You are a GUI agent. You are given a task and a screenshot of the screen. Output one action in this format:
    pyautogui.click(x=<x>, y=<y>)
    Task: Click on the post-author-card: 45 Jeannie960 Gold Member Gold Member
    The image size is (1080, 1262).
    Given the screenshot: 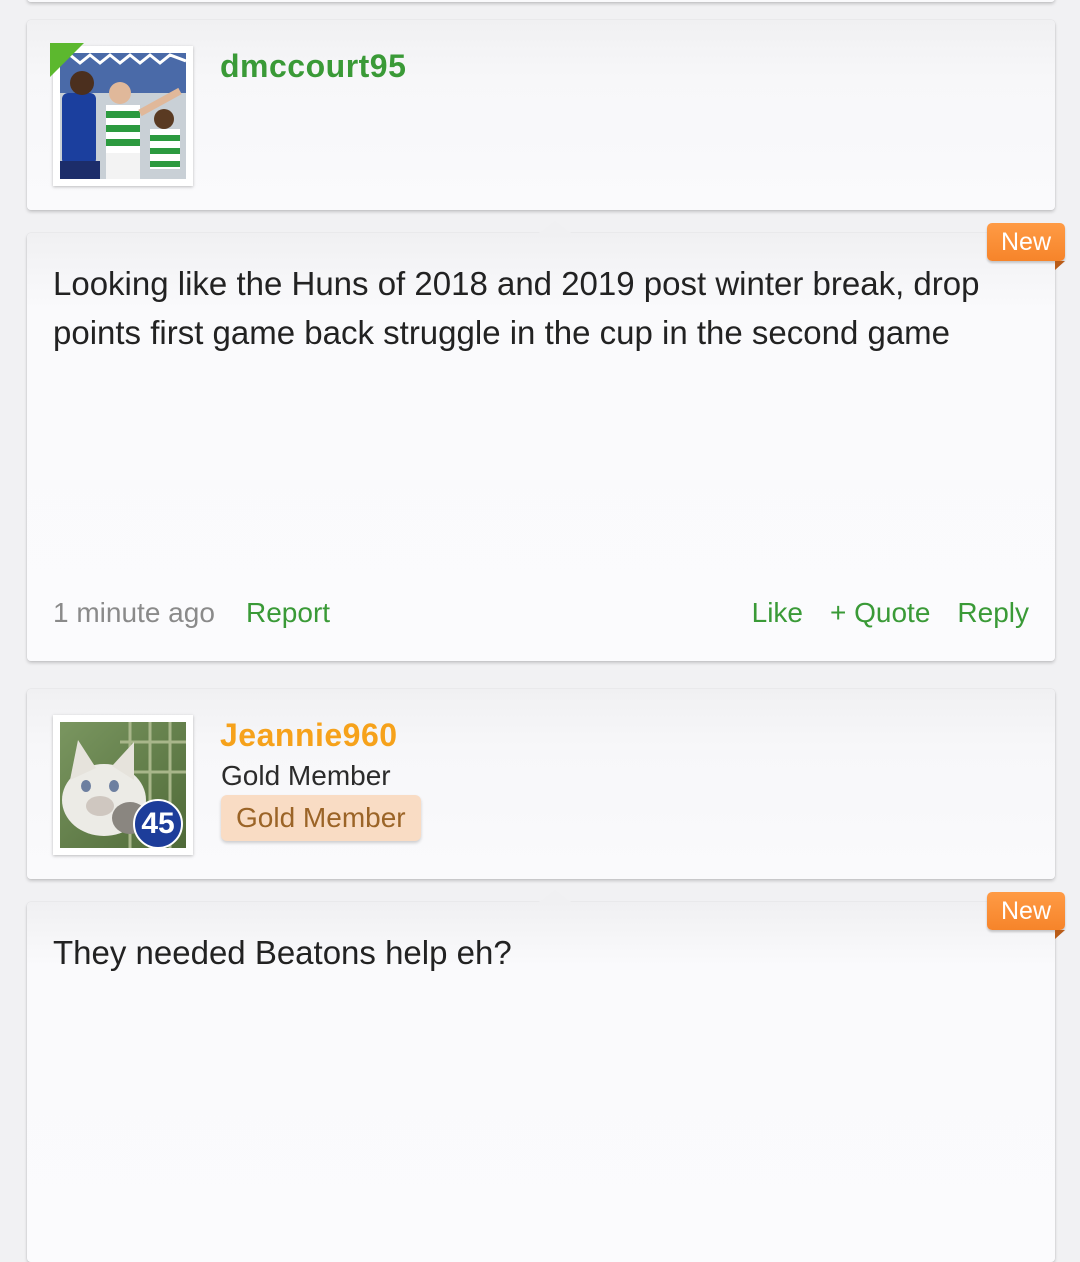 What is the action you would take?
    pyautogui.click(x=541, y=784)
    